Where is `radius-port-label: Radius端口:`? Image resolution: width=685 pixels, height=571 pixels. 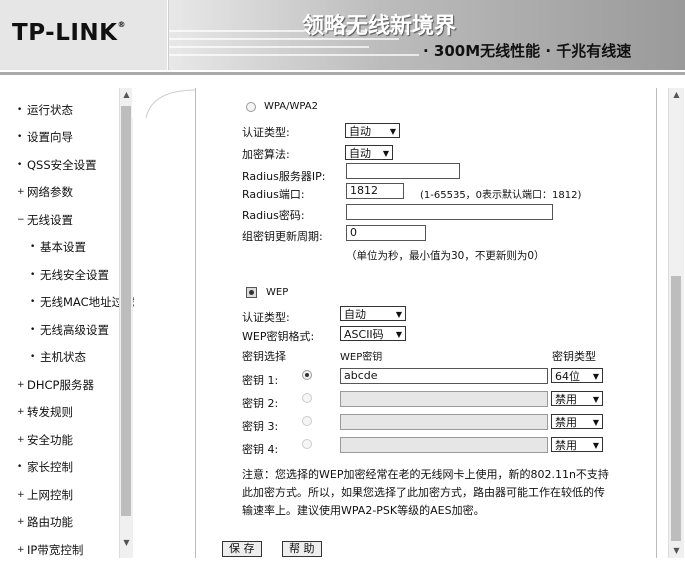 radius-port-label: Radius端口: is located at coordinates (273, 194).